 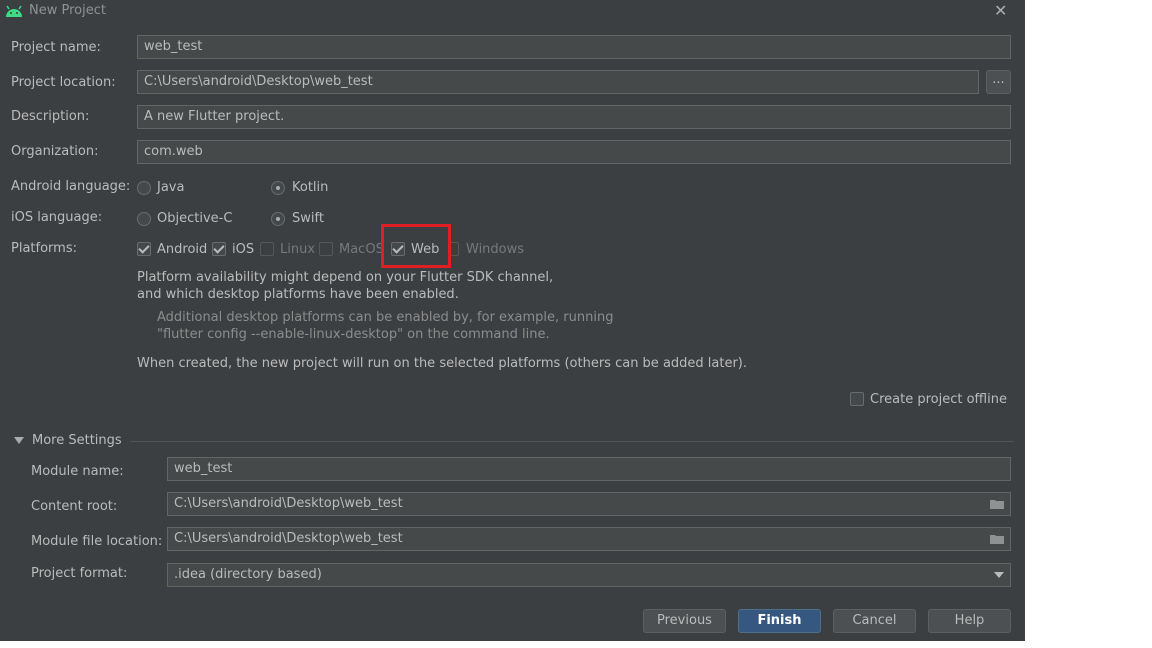 I want to click on project-name-input: web_test, so click(x=574, y=47).